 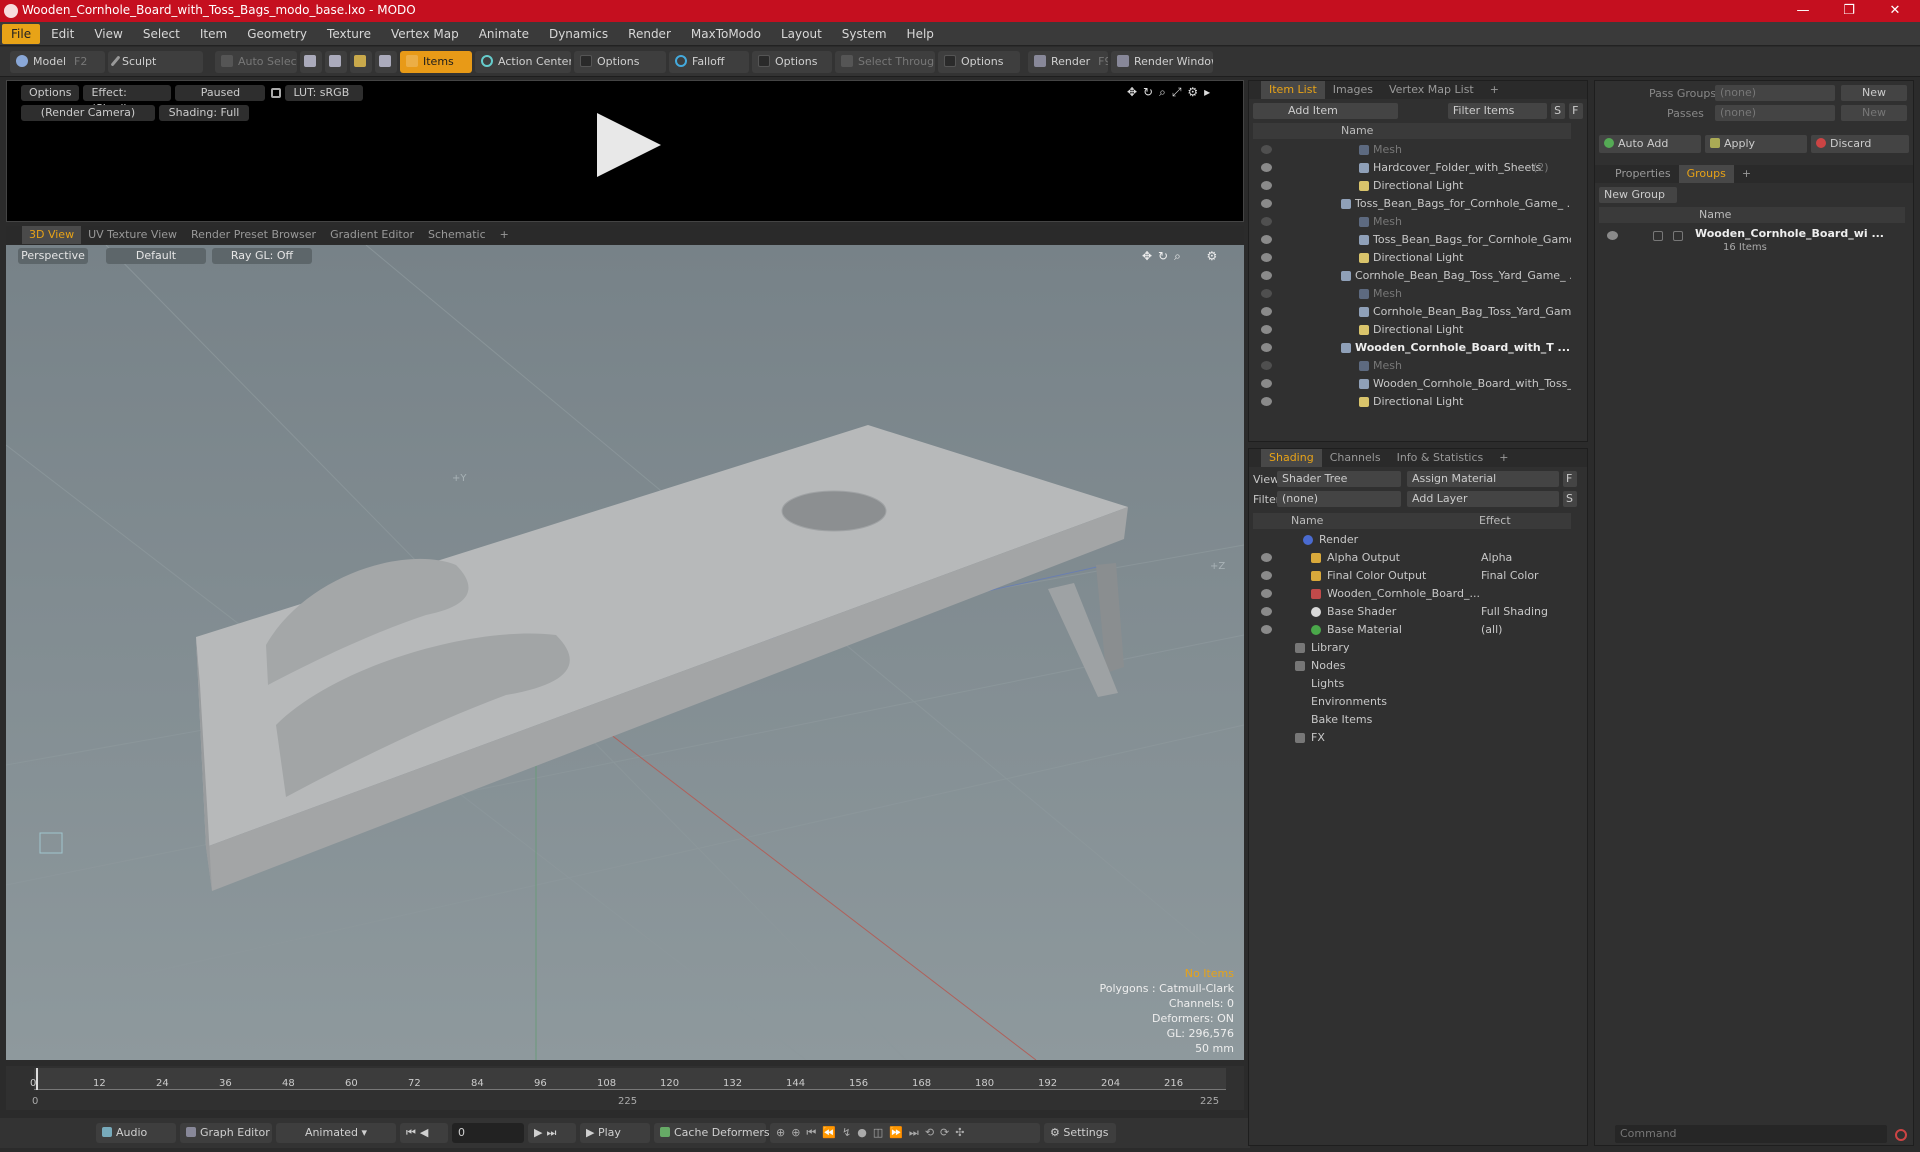 What do you see at coordinates (1510, 576) in the screenshot?
I see `shader-effect-value: Final Color` at bounding box center [1510, 576].